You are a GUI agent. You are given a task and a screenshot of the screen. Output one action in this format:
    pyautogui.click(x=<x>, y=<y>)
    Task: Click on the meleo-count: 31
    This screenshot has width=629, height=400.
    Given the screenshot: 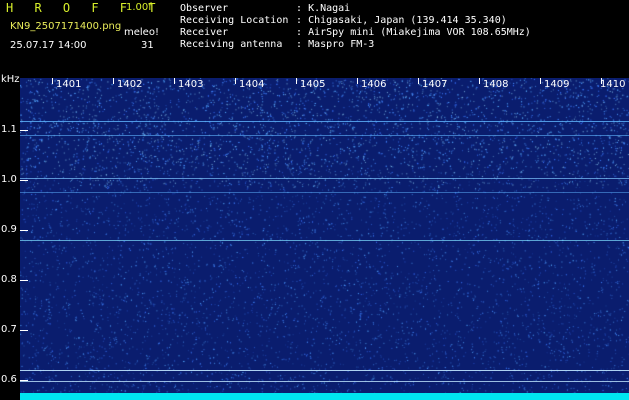 What is the action you would take?
    pyautogui.click(x=147, y=45)
    